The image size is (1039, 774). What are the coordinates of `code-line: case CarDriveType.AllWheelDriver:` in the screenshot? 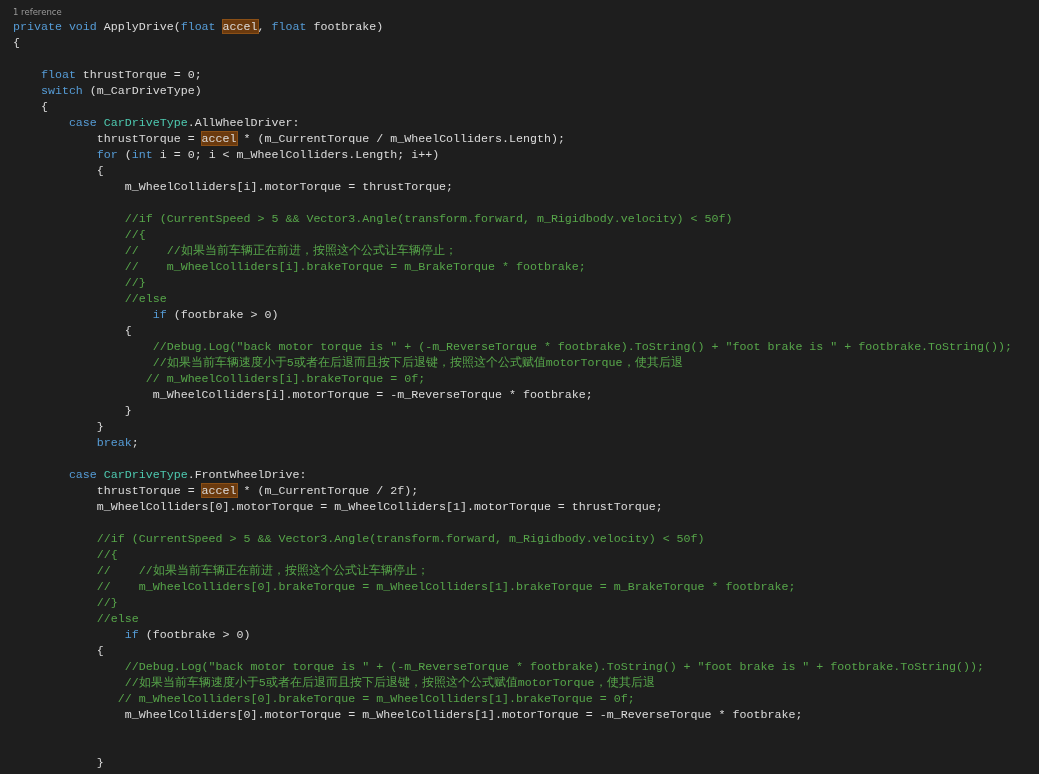 It's located at (183, 123).